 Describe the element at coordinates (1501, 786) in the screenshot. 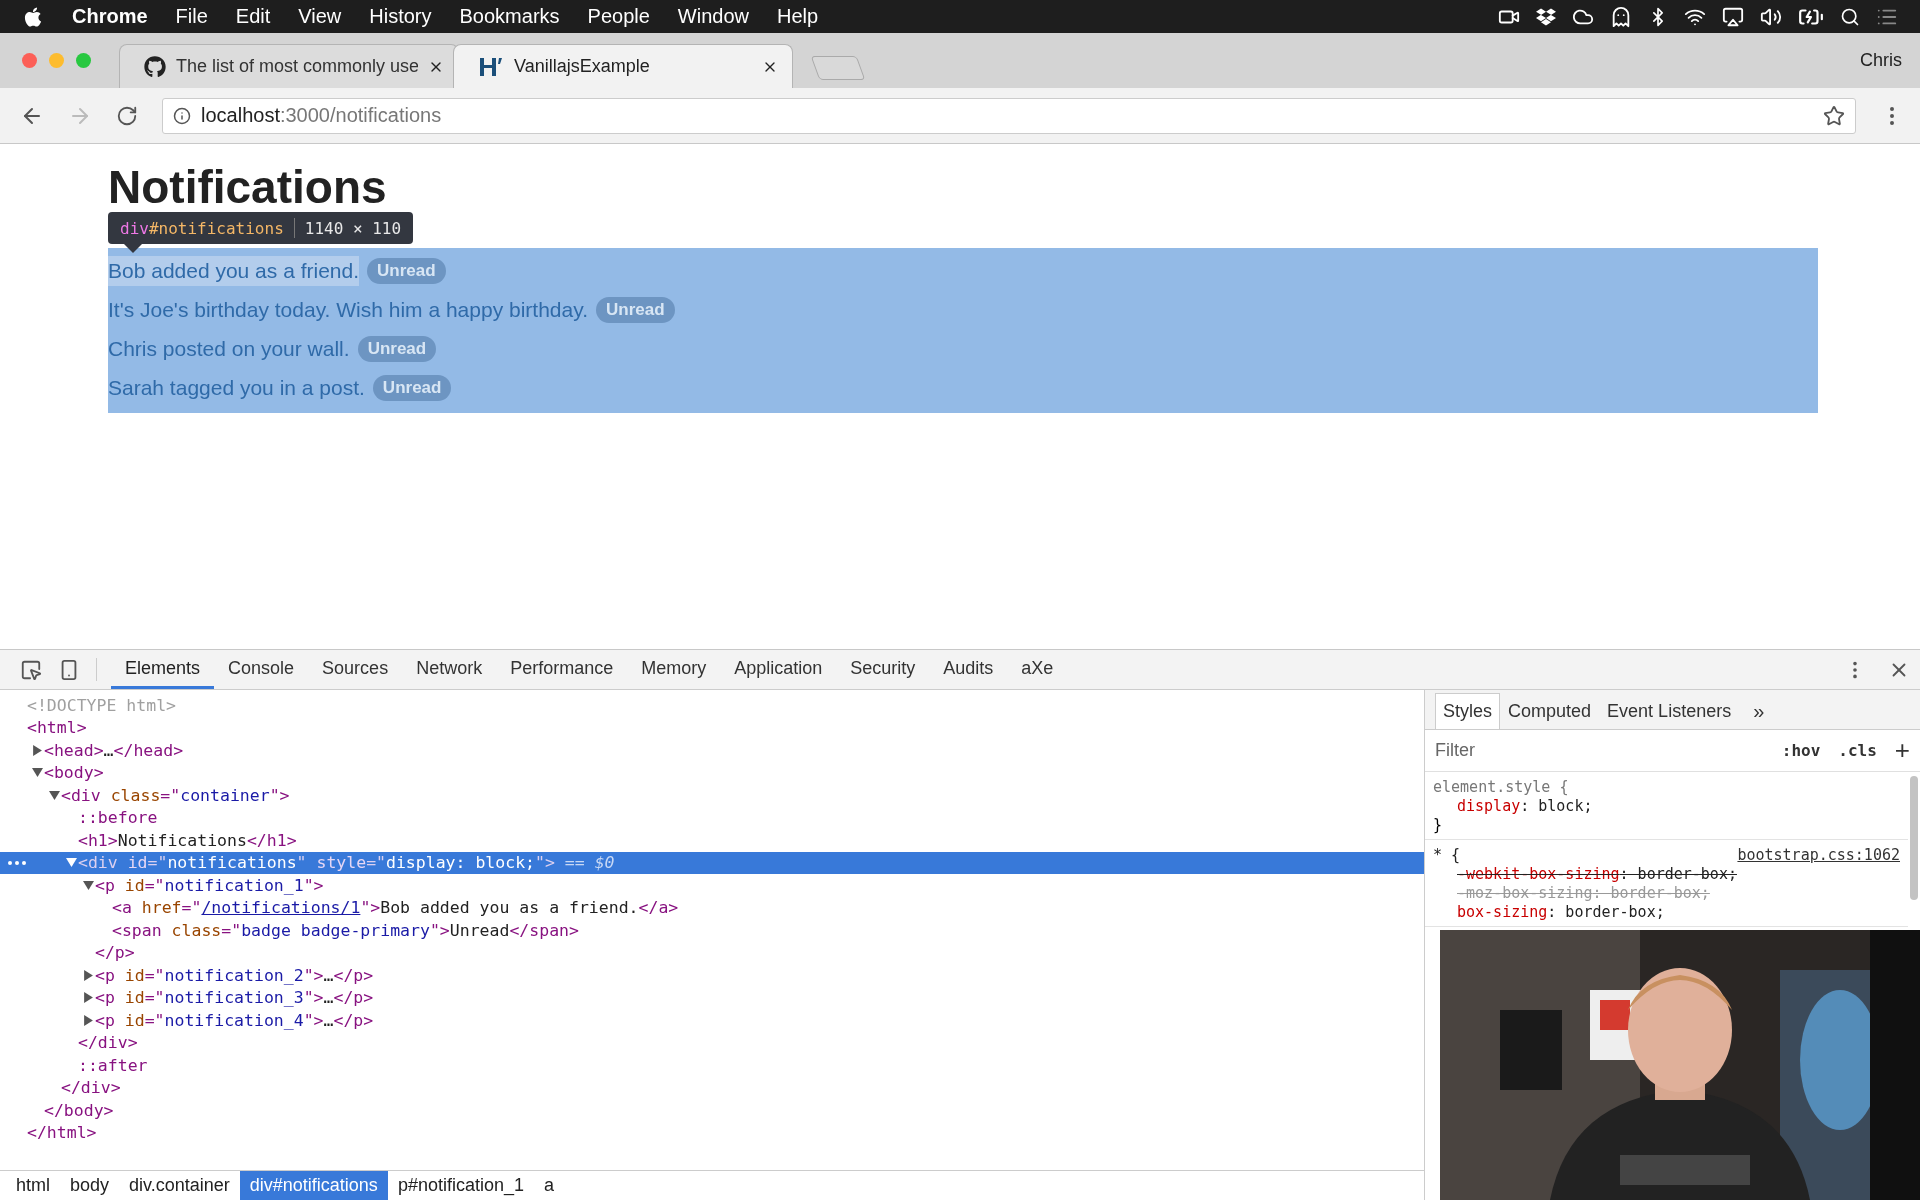

I see `css-selector: element.style {` at that location.